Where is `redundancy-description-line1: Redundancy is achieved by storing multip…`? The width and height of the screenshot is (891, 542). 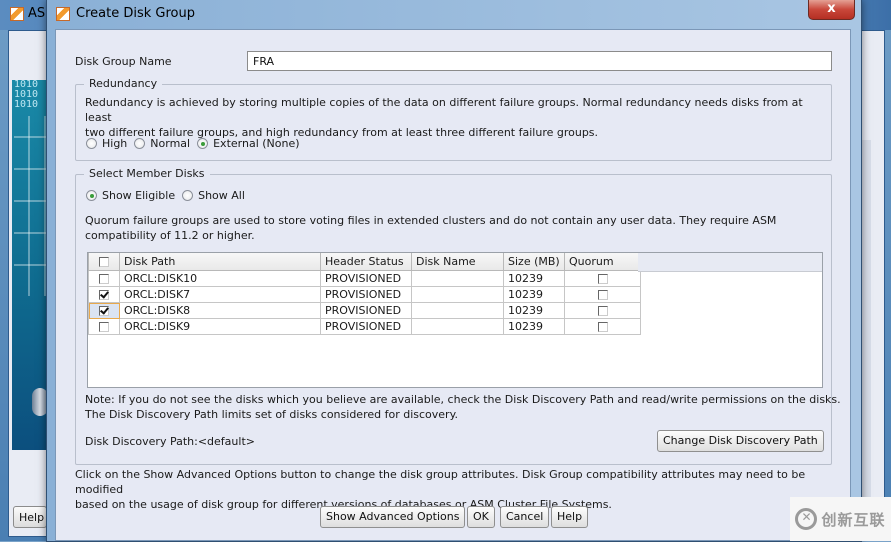 redundancy-description-line1: Redundancy is achieved by storing multip… is located at coordinates (444, 110).